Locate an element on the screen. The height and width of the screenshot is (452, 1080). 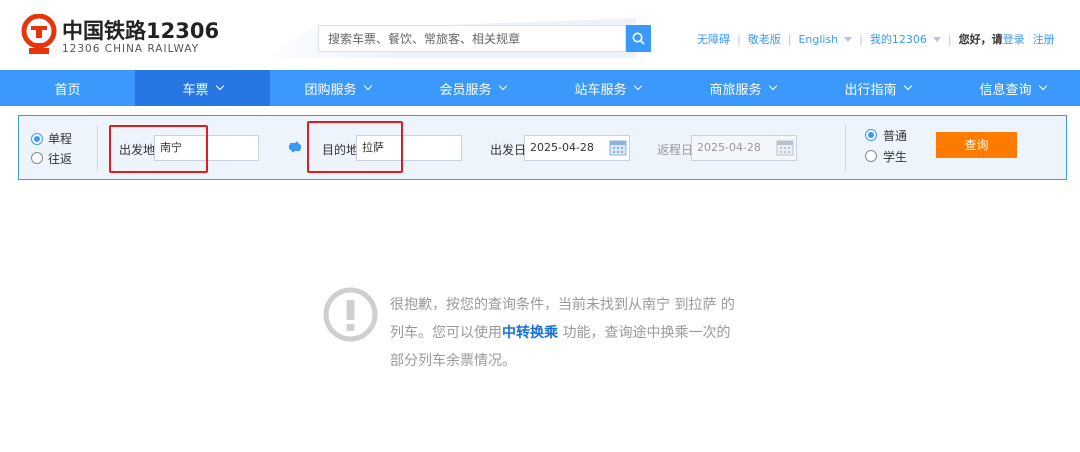
search-box is located at coordinates (472, 38).